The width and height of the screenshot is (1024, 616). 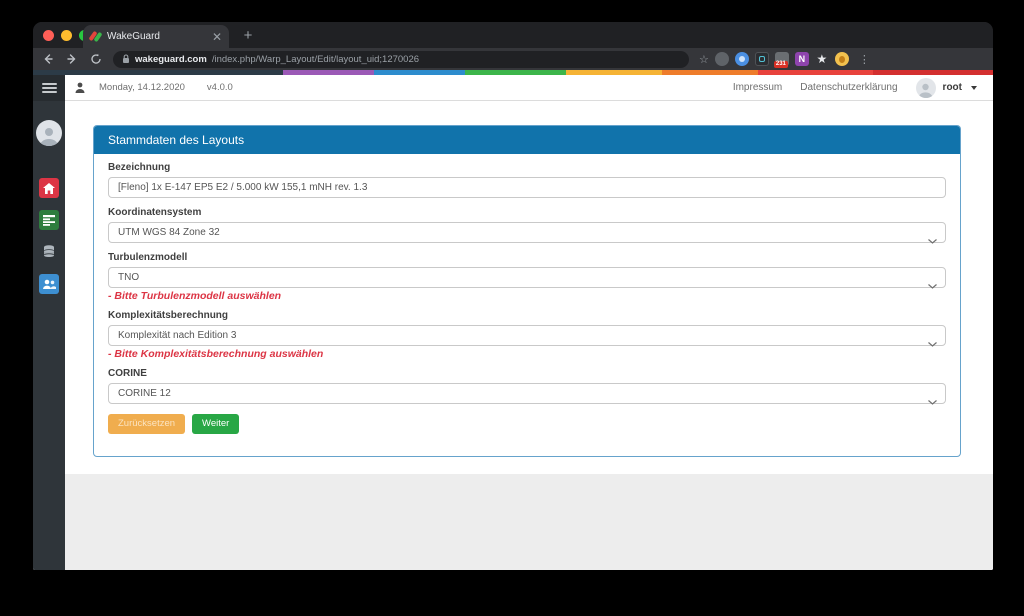 I want to click on turbulenzmodell-select: TNO, so click(x=527, y=278).